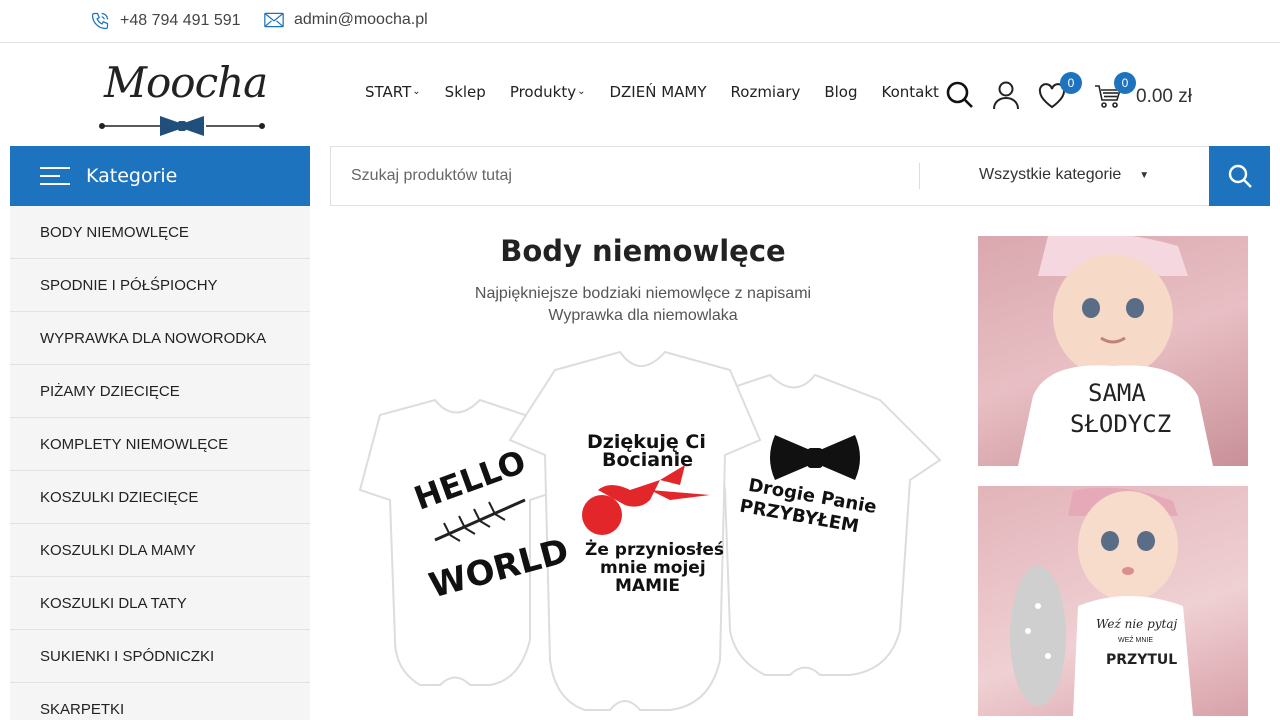  What do you see at coordinates (1137, 624) in the screenshot?
I see `photo-text: Weź nie pytaj` at bounding box center [1137, 624].